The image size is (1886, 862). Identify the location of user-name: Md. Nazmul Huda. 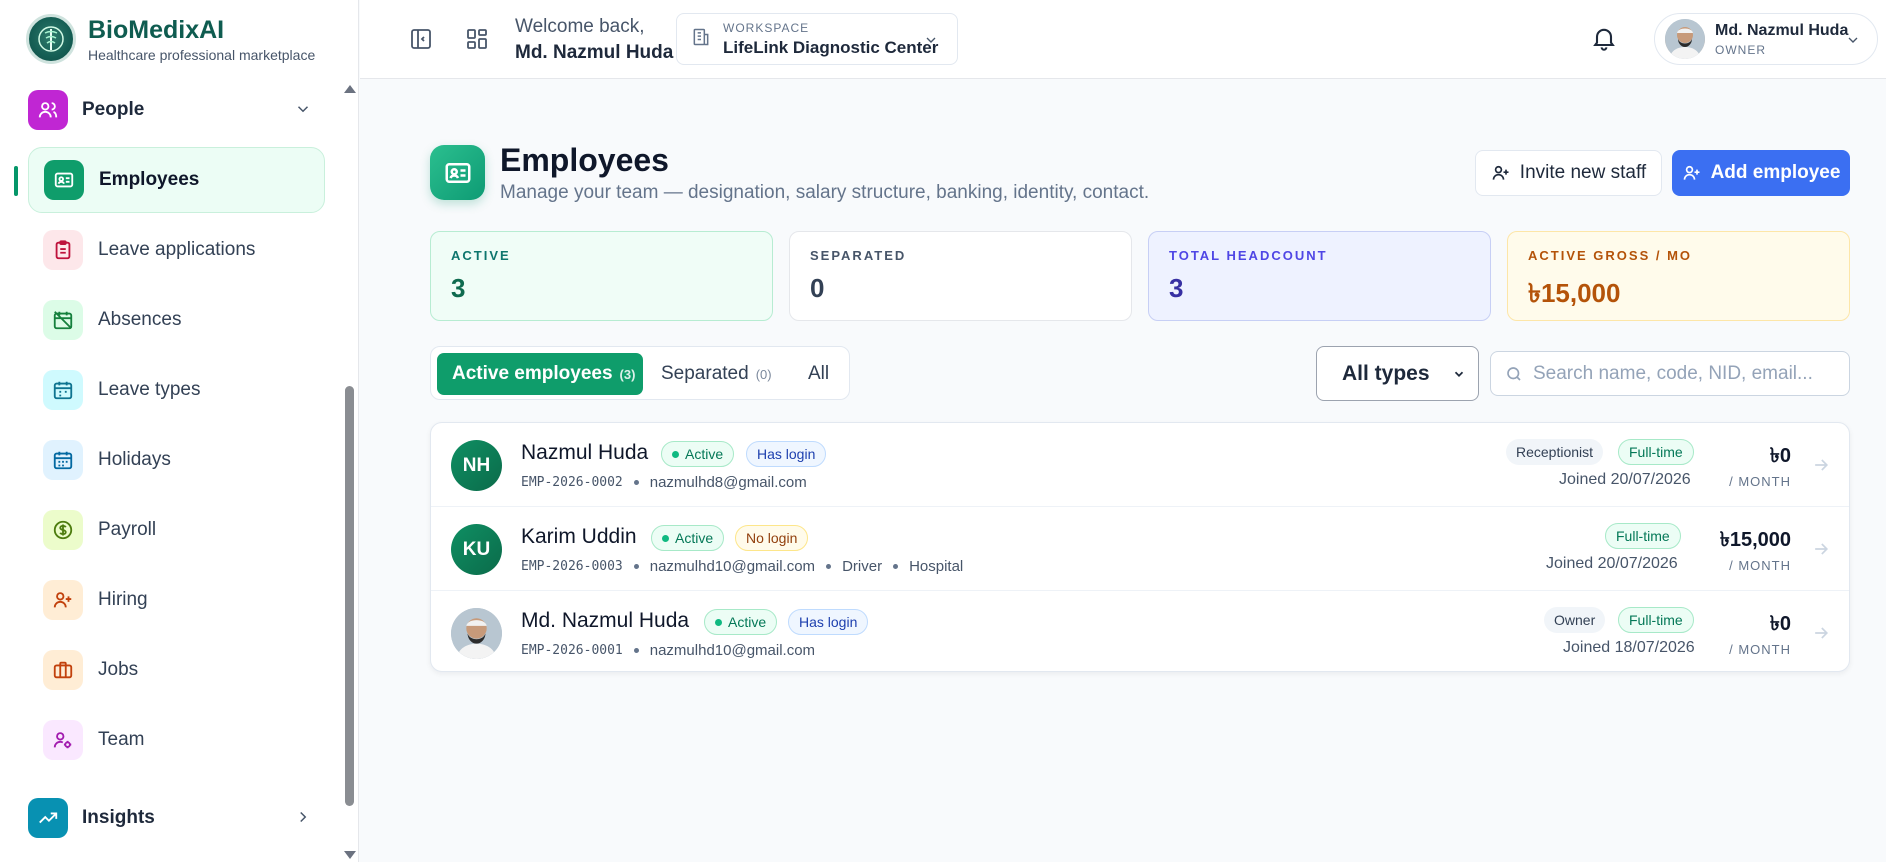
(1782, 30).